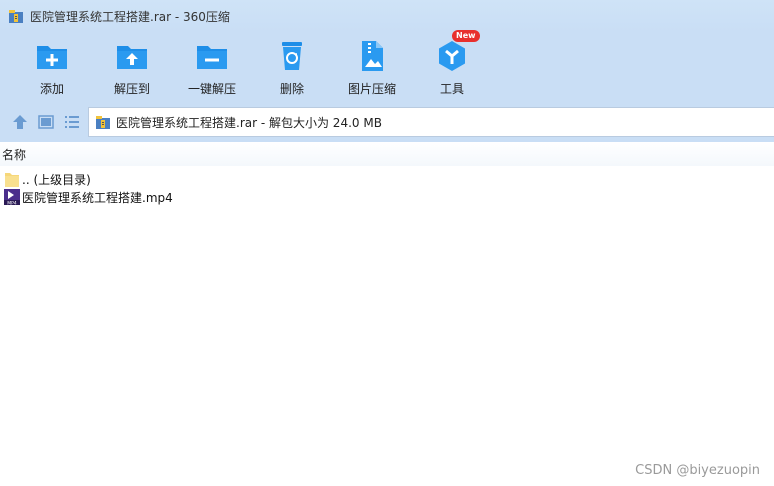  Describe the element at coordinates (372, 56) in the screenshot. I see `image-zip-icon` at that location.